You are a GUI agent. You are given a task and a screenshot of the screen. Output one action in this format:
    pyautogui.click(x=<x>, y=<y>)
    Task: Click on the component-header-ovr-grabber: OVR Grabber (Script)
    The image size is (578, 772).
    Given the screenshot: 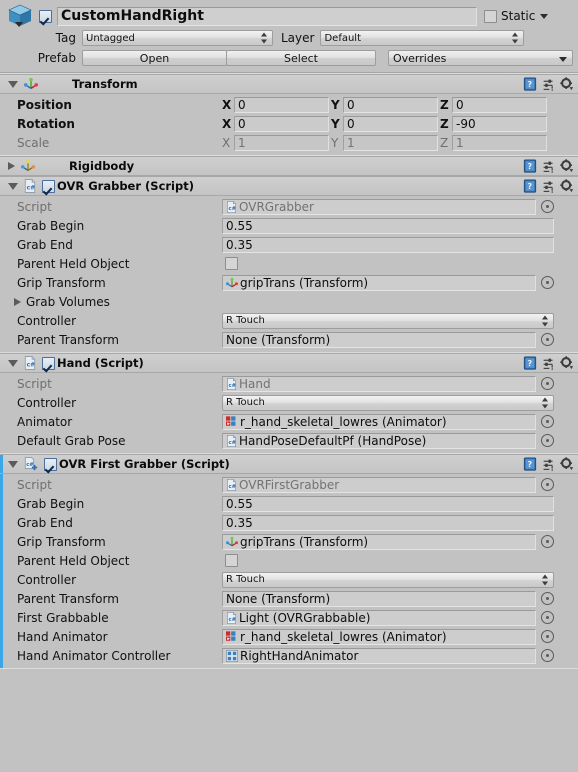 What is the action you would take?
    pyautogui.click(x=289, y=186)
    